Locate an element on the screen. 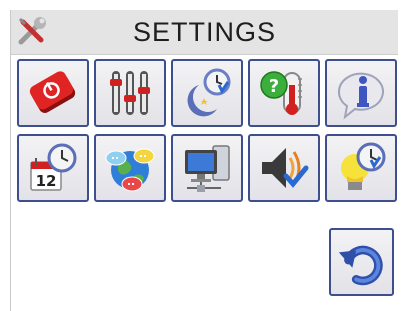 The width and height of the screenshot is (407, 311). computer-network-icon is located at coordinates (207, 168).